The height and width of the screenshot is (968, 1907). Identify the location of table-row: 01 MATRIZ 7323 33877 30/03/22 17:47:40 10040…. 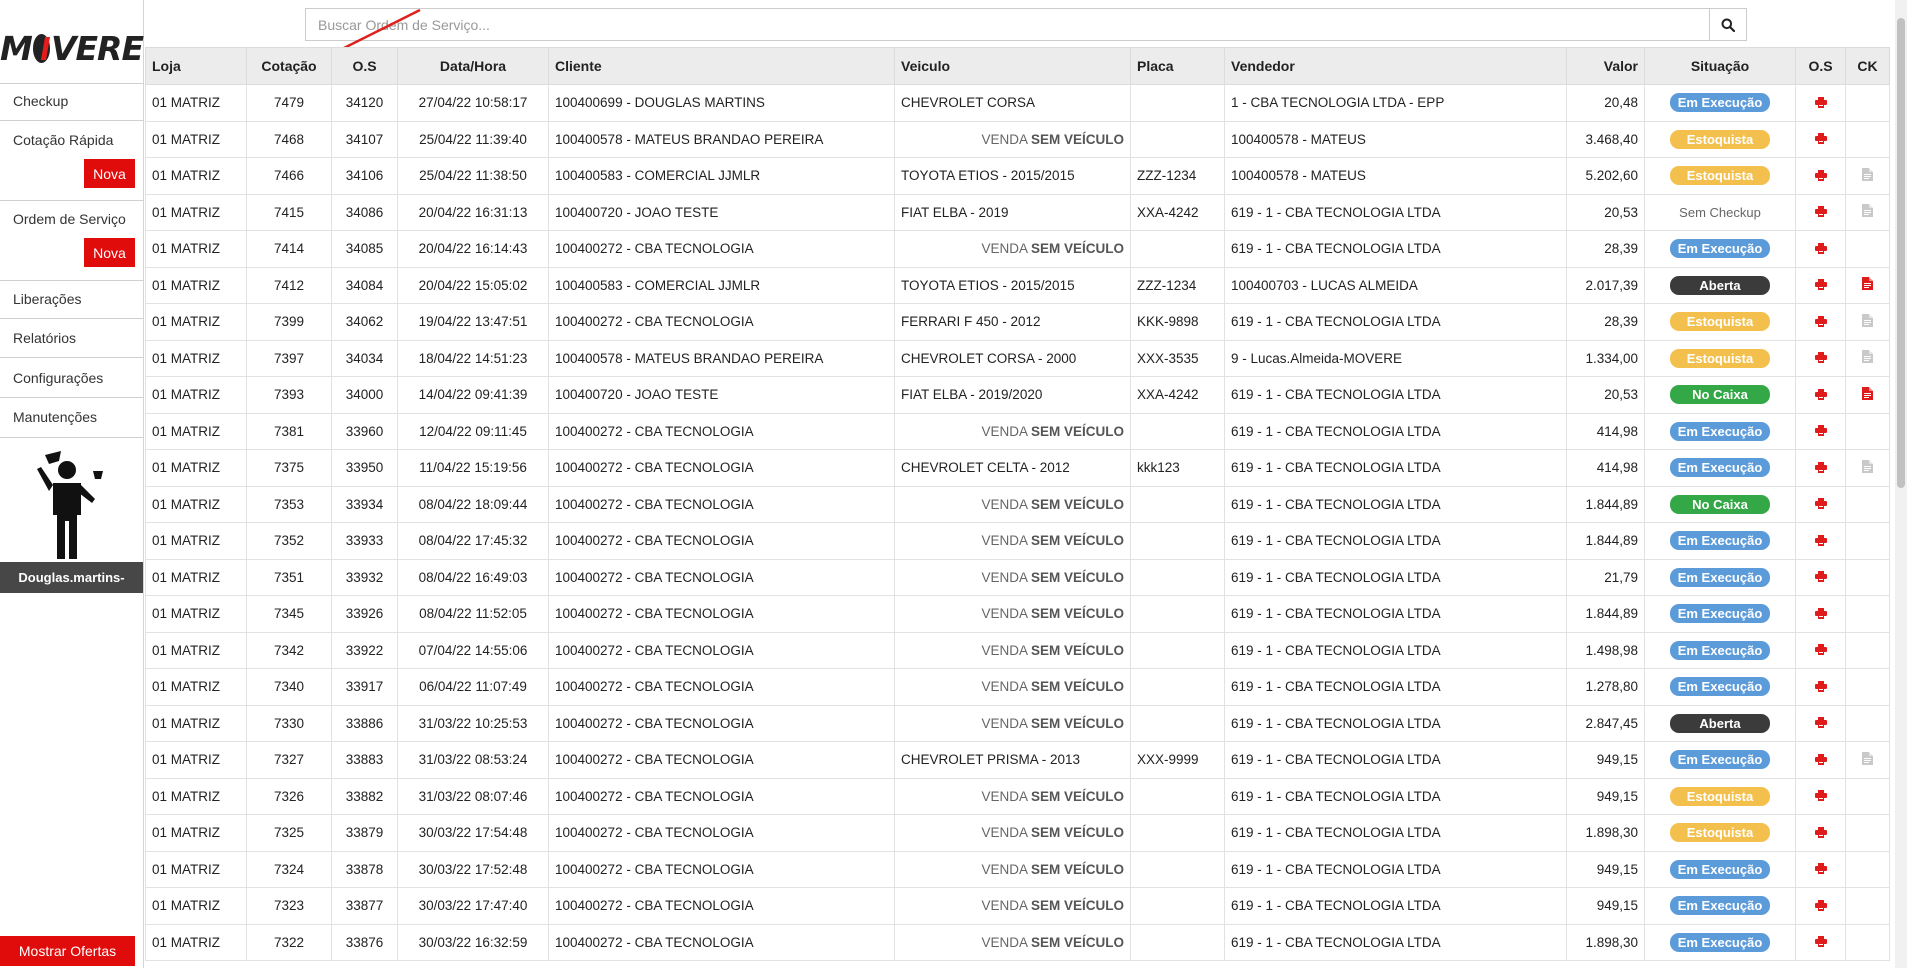
(1017, 906).